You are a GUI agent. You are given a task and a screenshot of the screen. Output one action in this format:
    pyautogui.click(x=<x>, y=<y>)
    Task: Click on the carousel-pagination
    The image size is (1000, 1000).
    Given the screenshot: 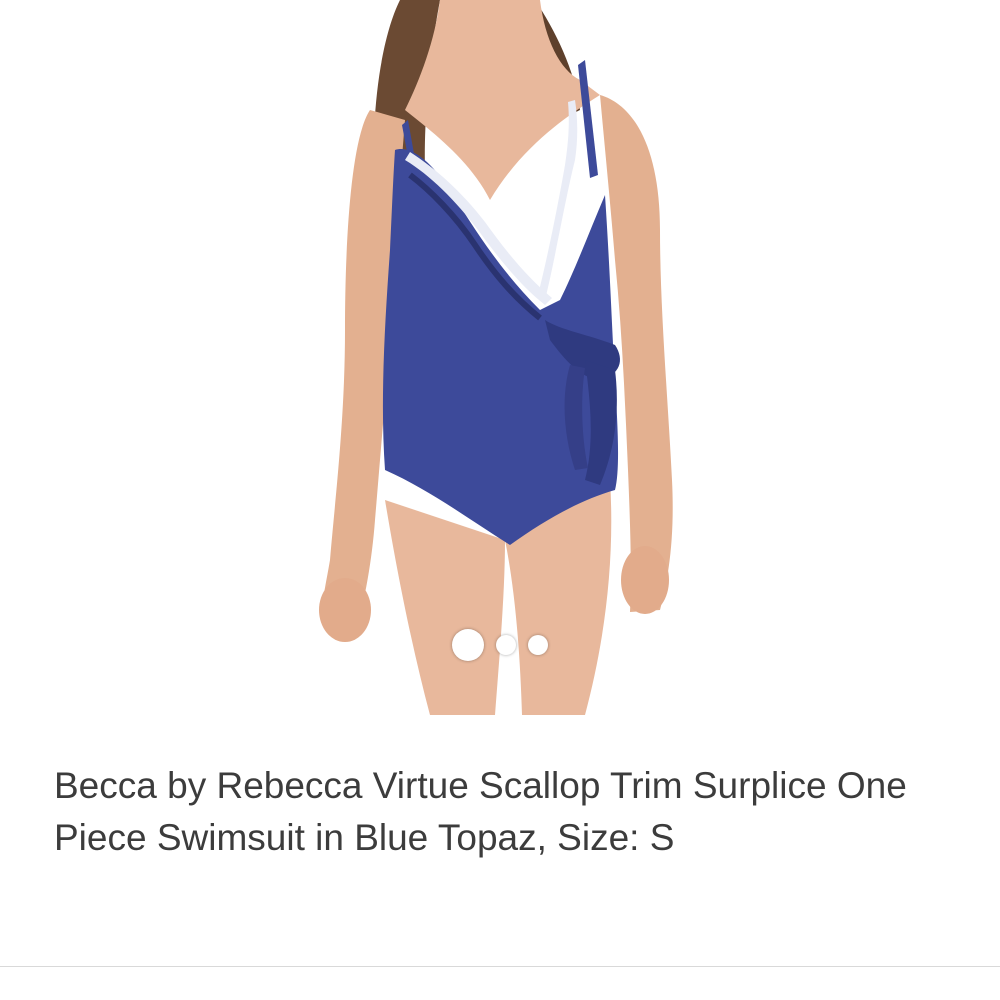 What is the action you would take?
    pyautogui.click(x=500, y=645)
    